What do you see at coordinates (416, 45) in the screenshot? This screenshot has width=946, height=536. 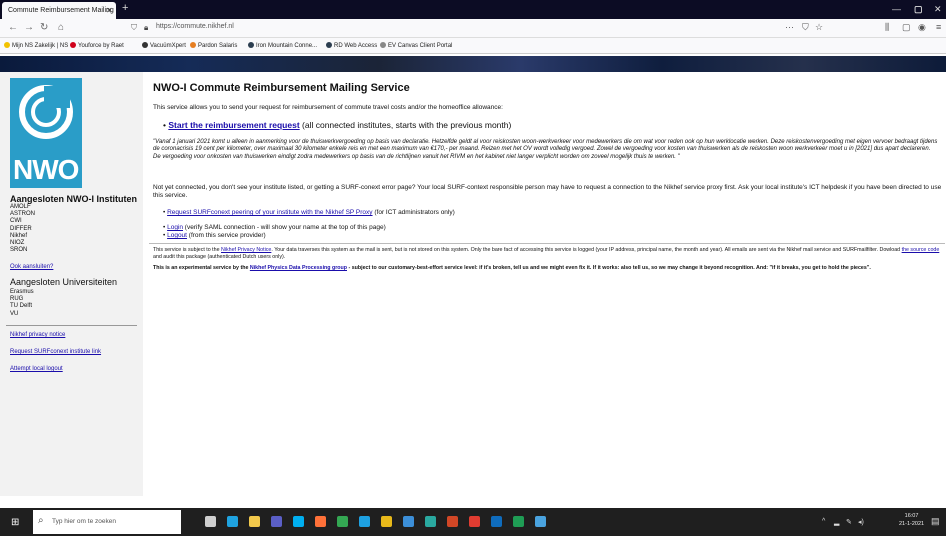 I see `bookmark-ev-canvas: EV Canvas Client Portal` at bounding box center [416, 45].